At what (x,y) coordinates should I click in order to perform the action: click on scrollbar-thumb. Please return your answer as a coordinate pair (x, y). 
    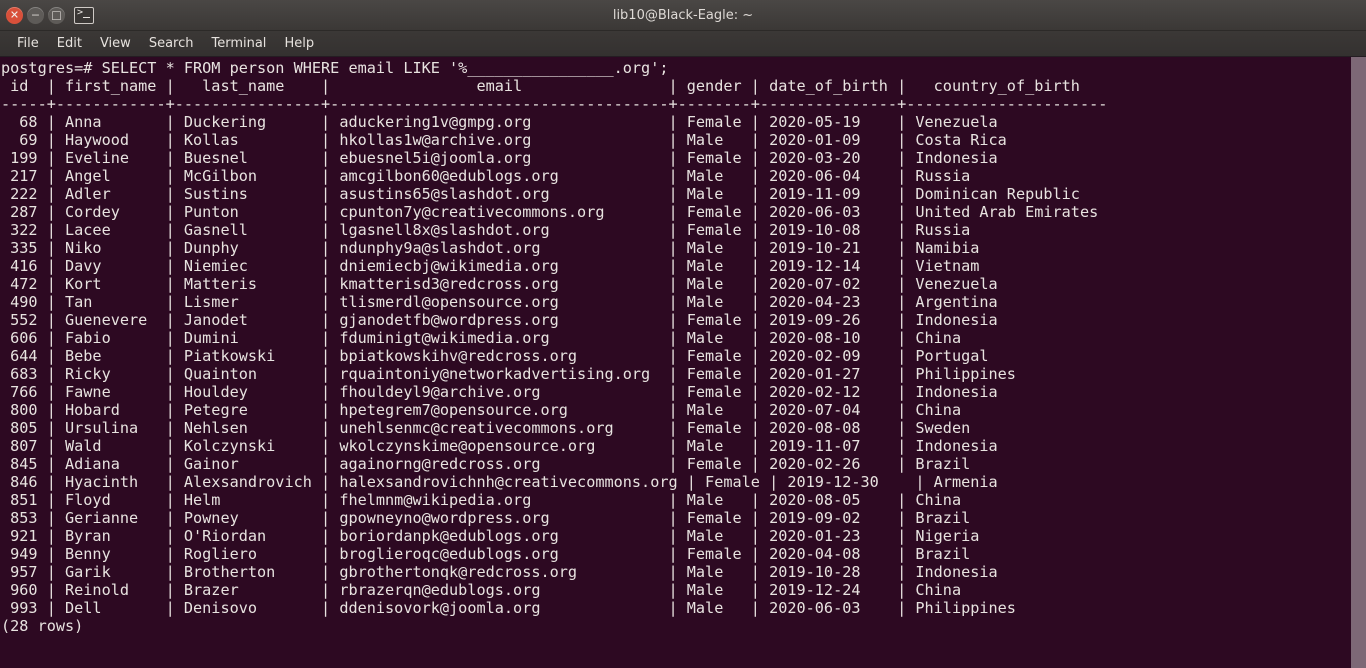
    Looking at the image, I should click on (1358, 362).